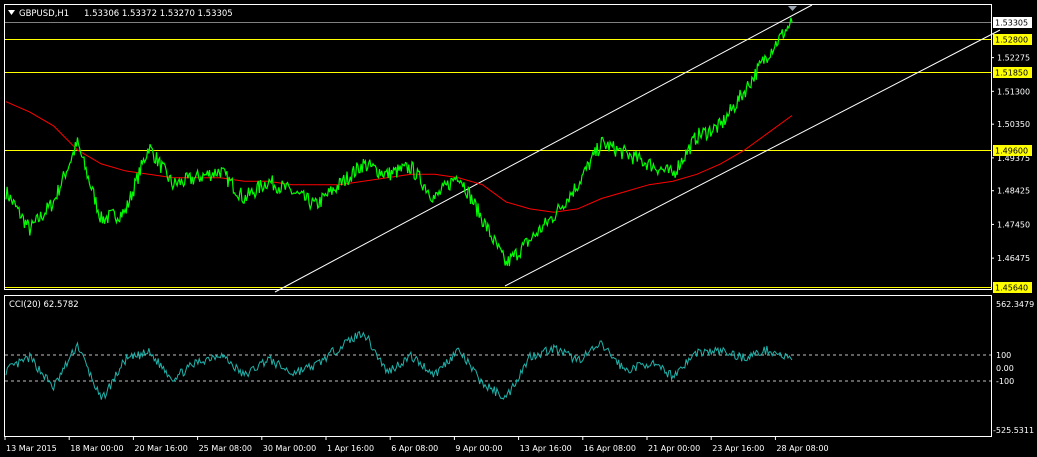 The height and width of the screenshot is (457, 1037). What do you see at coordinates (1003, 355) in the screenshot?
I see `cci-level-label: 100` at bounding box center [1003, 355].